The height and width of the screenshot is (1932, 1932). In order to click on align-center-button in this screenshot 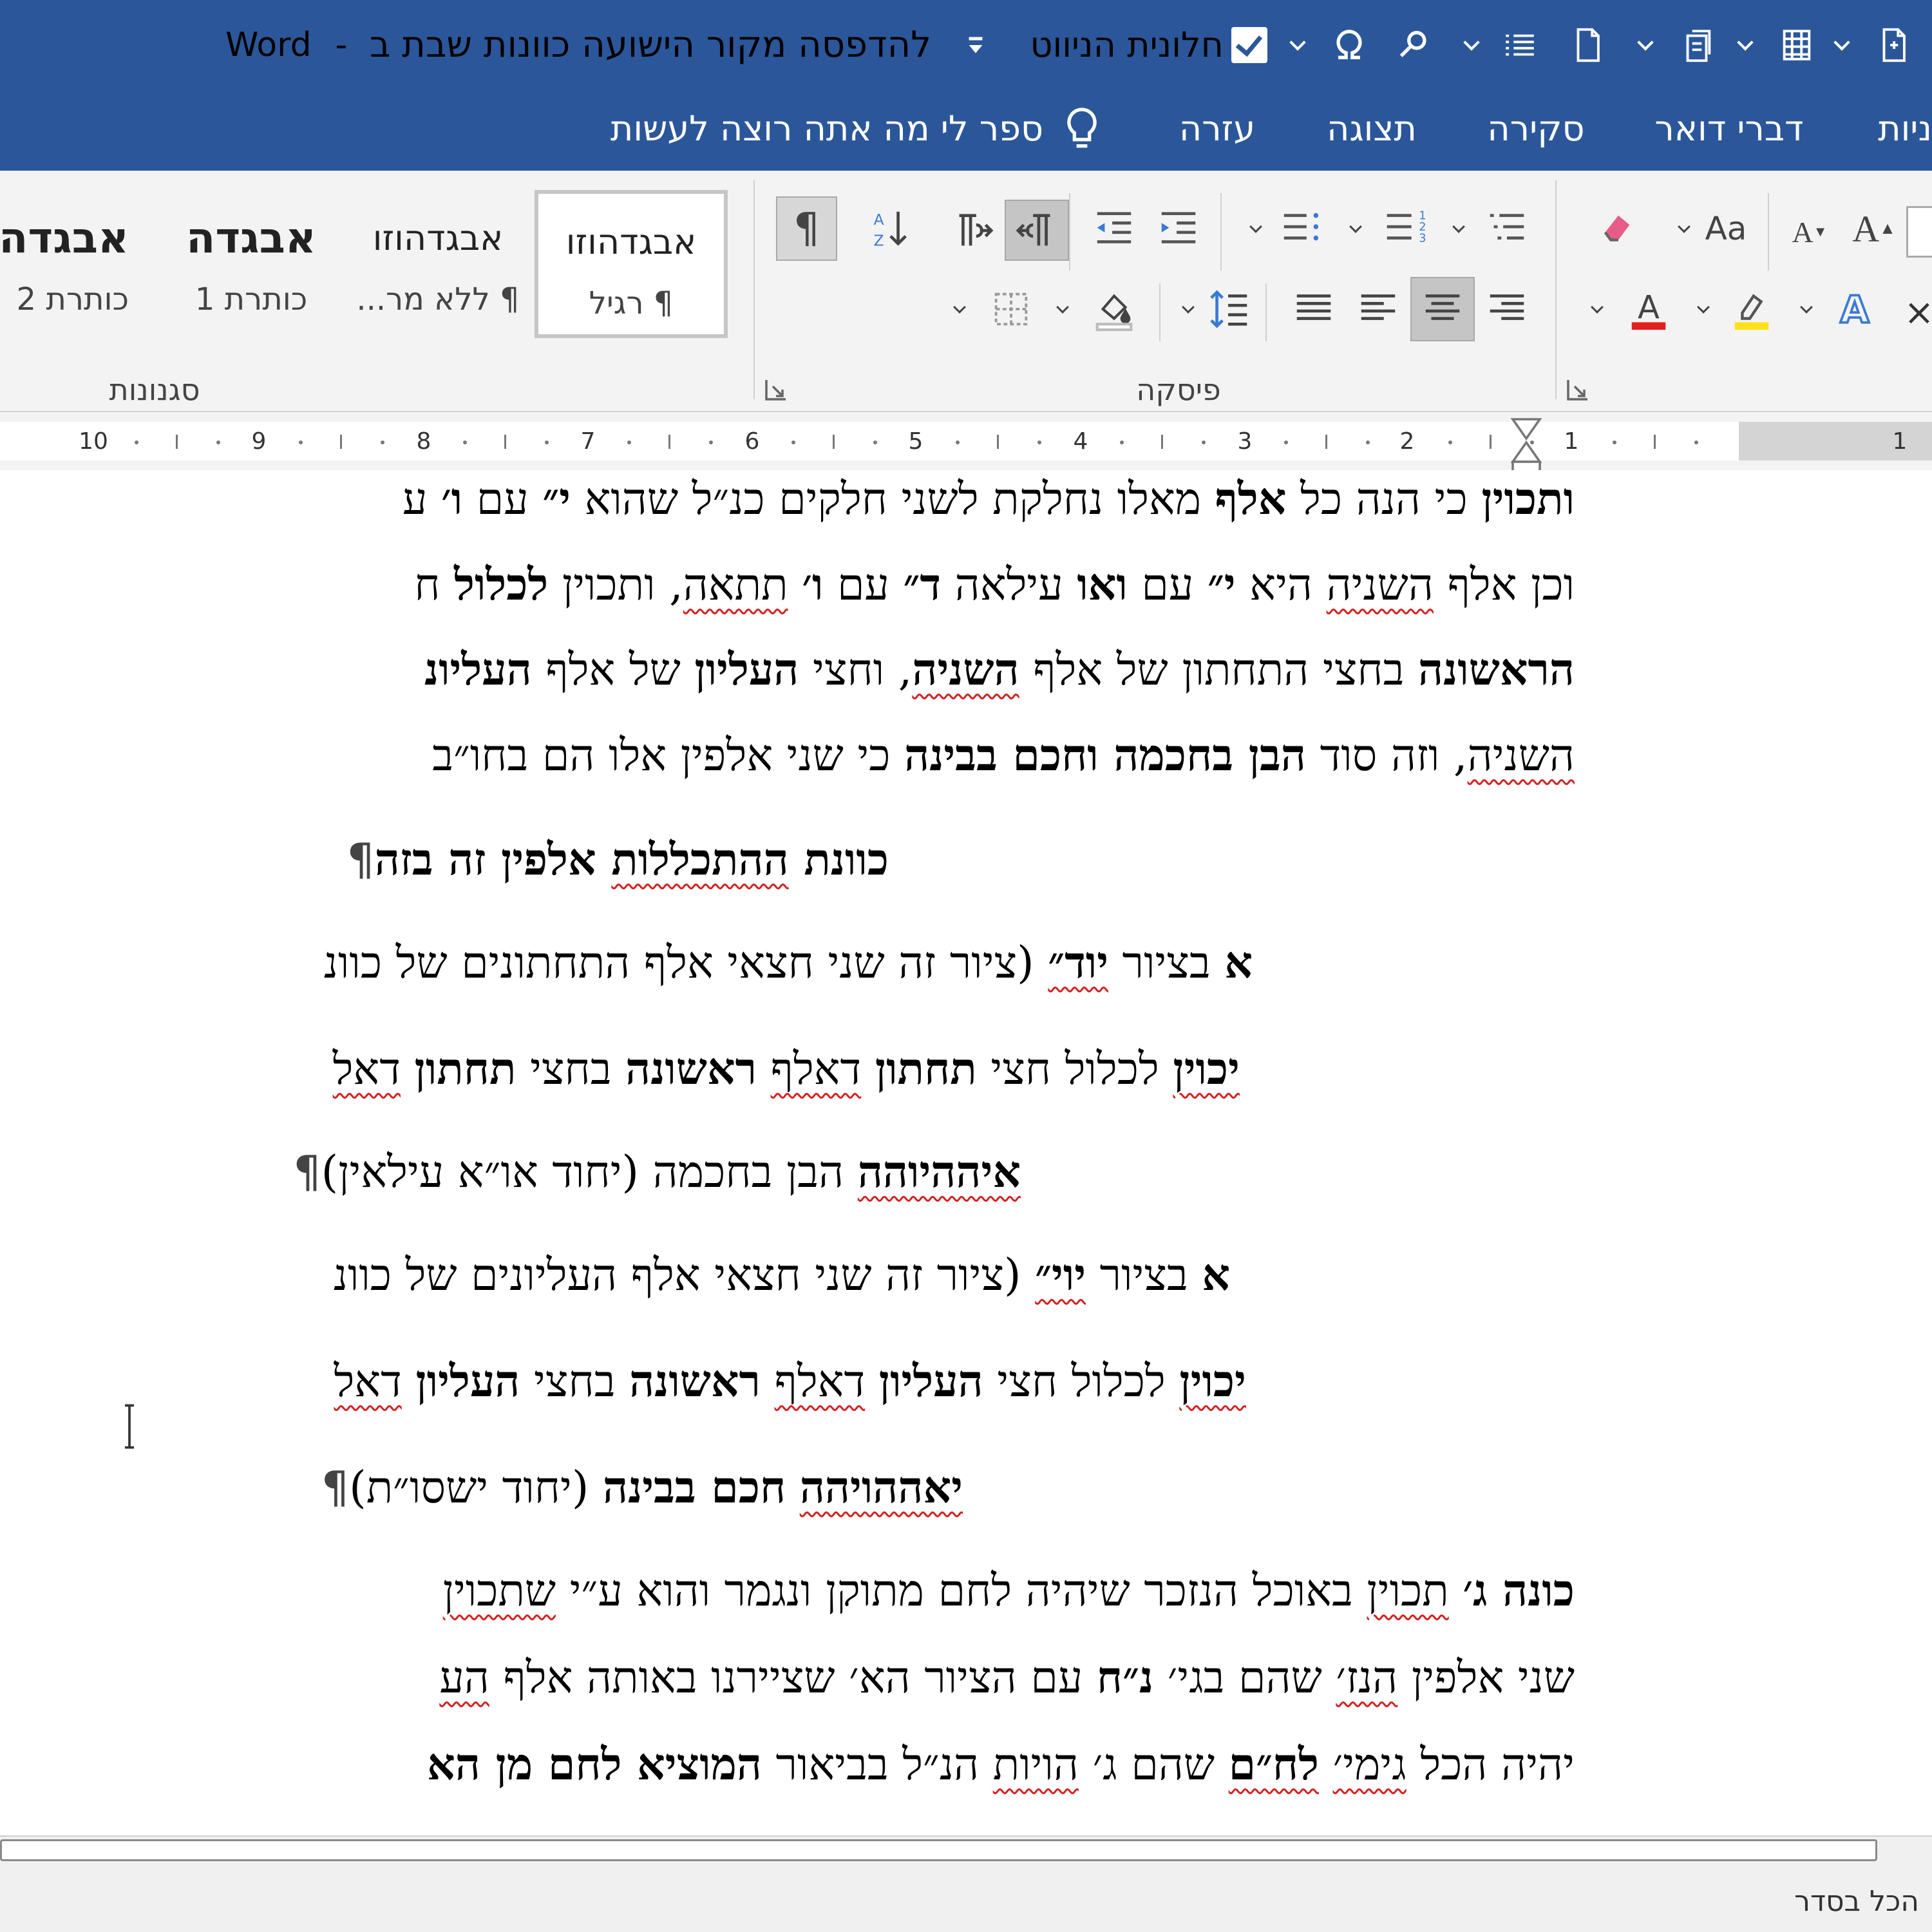, I will do `click(1442, 309)`.